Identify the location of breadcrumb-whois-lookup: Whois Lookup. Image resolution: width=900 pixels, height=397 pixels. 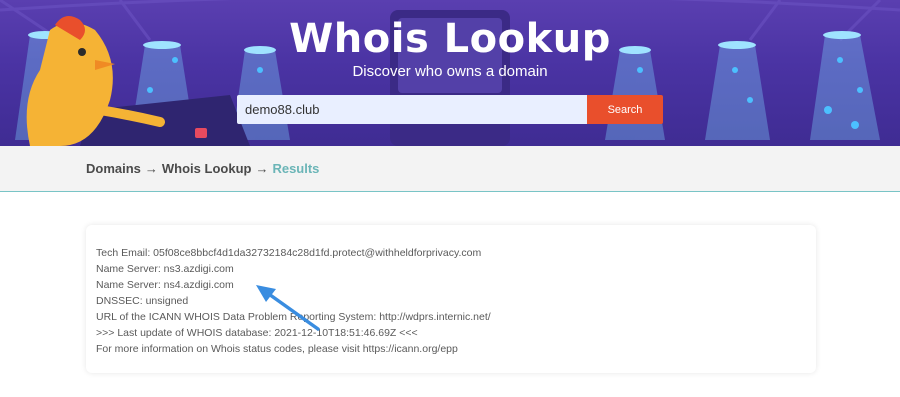
(207, 168).